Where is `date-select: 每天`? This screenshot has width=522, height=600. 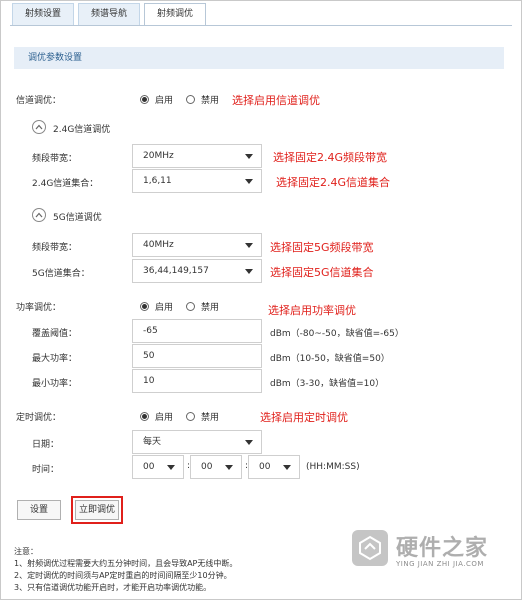 date-select: 每天 is located at coordinates (197, 442).